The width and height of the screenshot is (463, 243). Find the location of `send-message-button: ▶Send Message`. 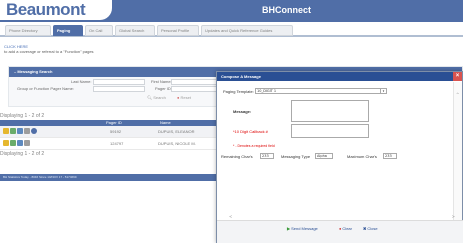

send-message-button: ▶Send Message is located at coordinates (302, 228).